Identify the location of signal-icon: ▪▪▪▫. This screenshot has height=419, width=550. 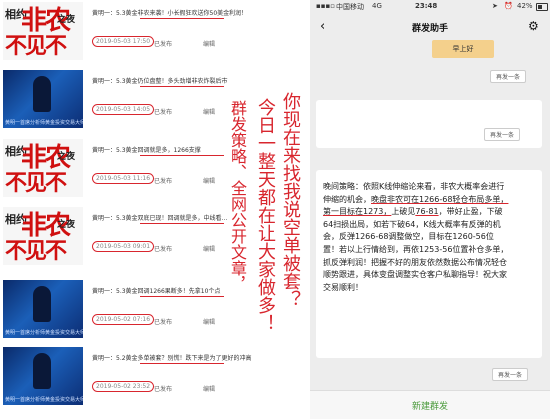
(325, 6).